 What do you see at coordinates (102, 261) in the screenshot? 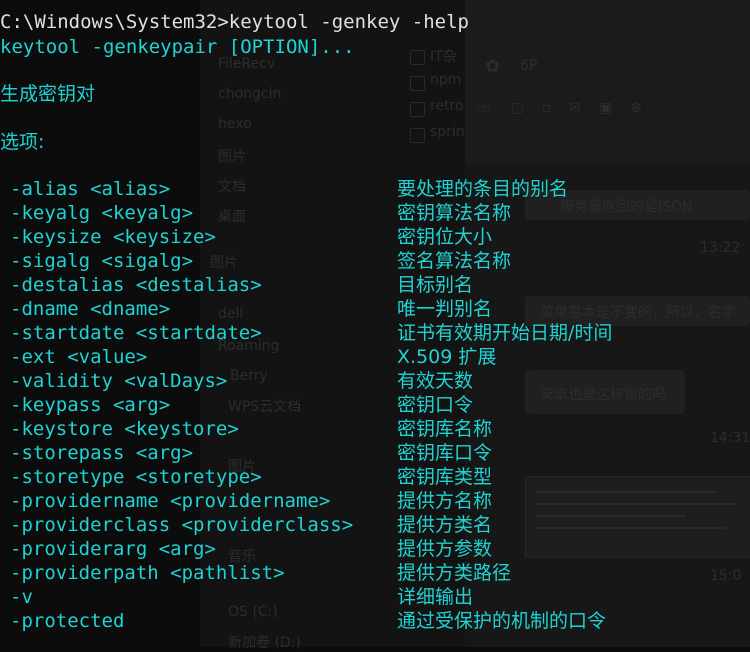
I see `option-flag: -sigalg <sigalg>` at bounding box center [102, 261].